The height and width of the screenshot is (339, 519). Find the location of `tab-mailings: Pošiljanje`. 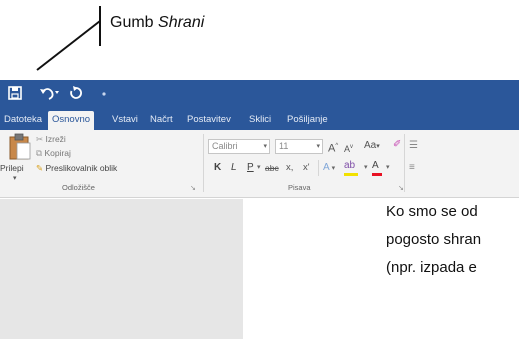

tab-mailings: Pošiljanje is located at coordinates (307, 120).